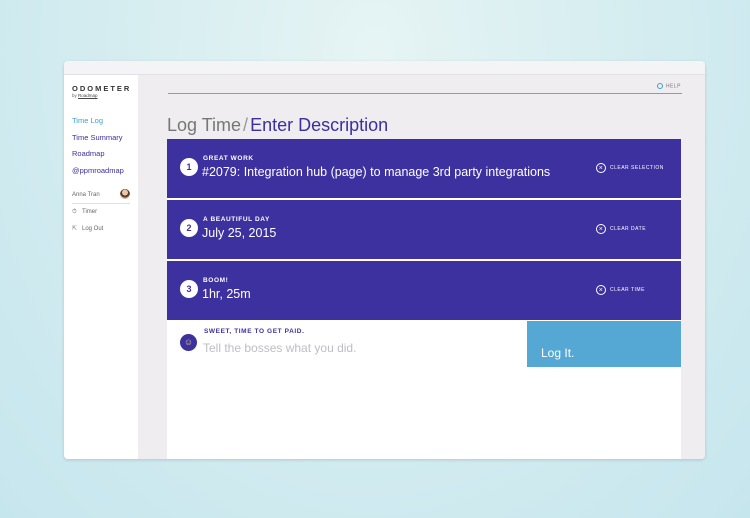 The image size is (750, 518). Describe the element at coordinates (228, 158) in the screenshot. I see `step-label: GREAT WORK` at that location.